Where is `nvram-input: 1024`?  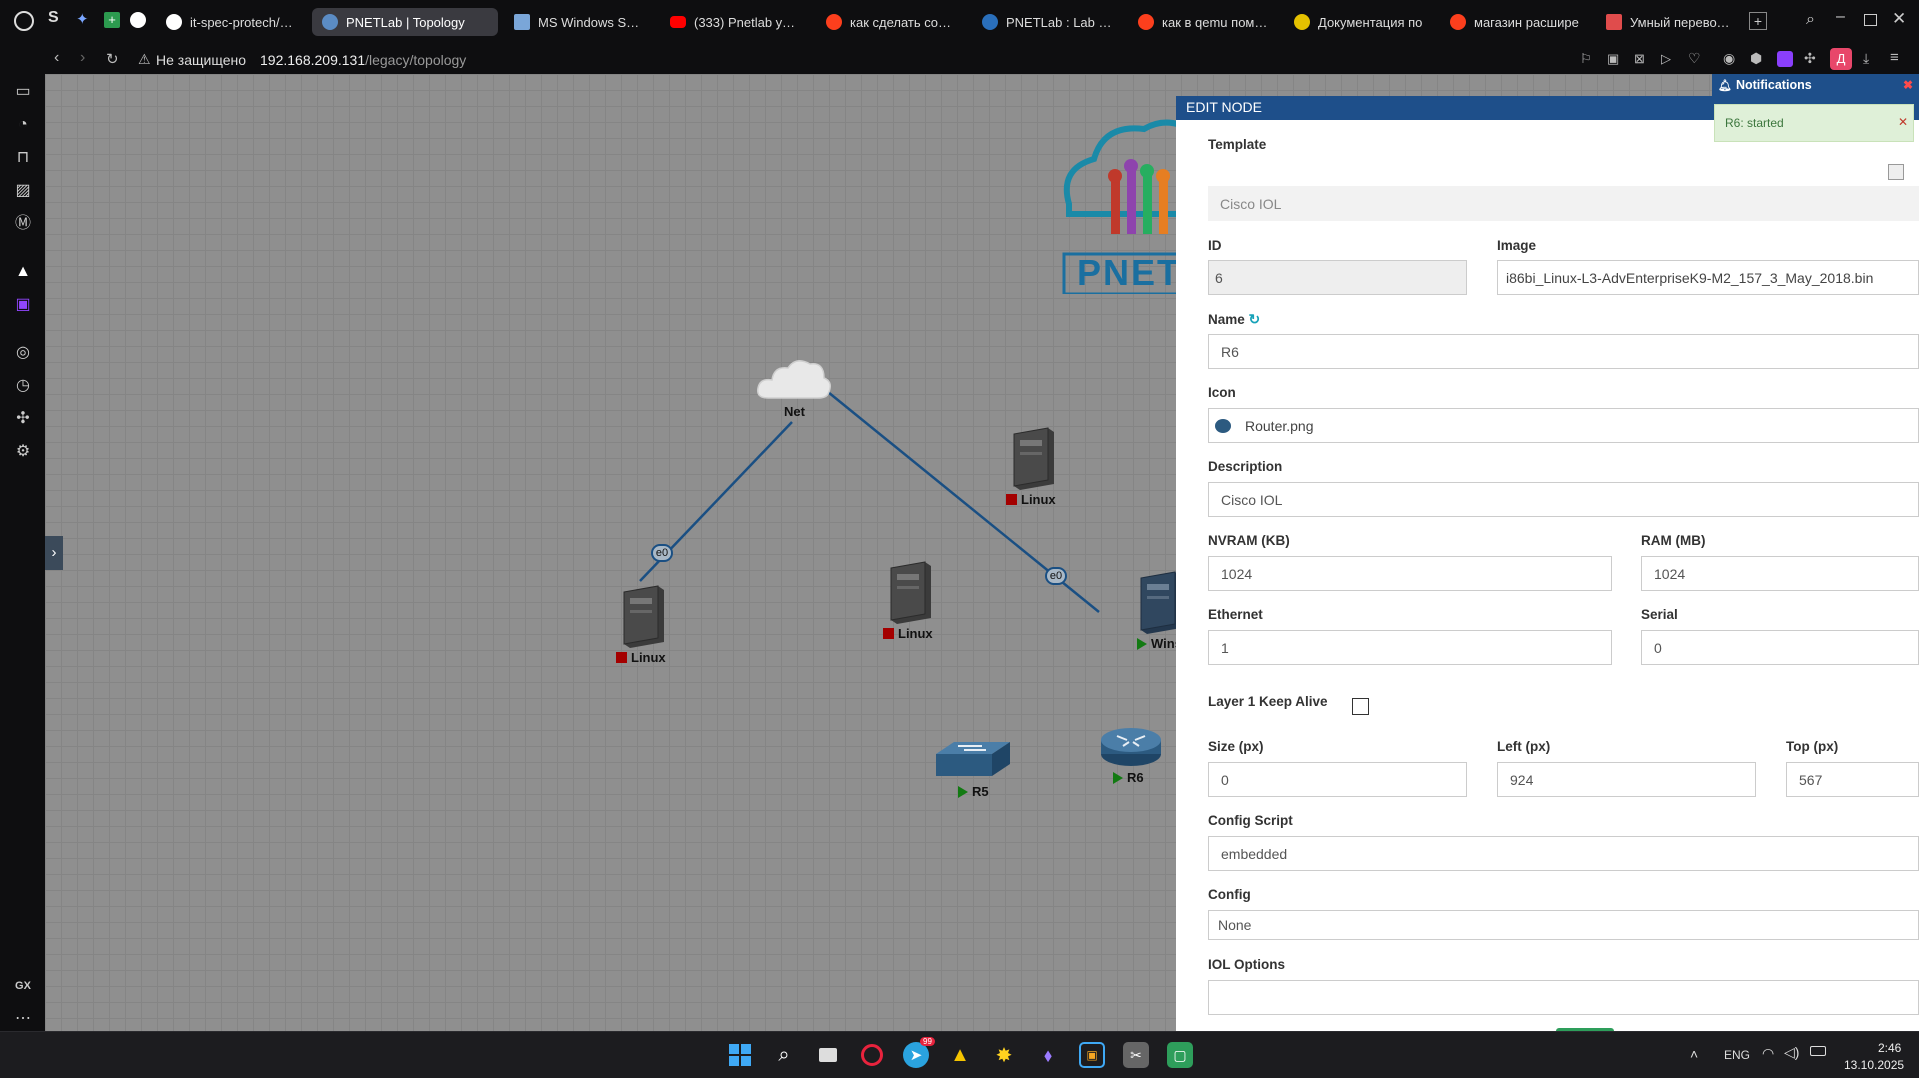 nvram-input: 1024 is located at coordinates (1410, 573).